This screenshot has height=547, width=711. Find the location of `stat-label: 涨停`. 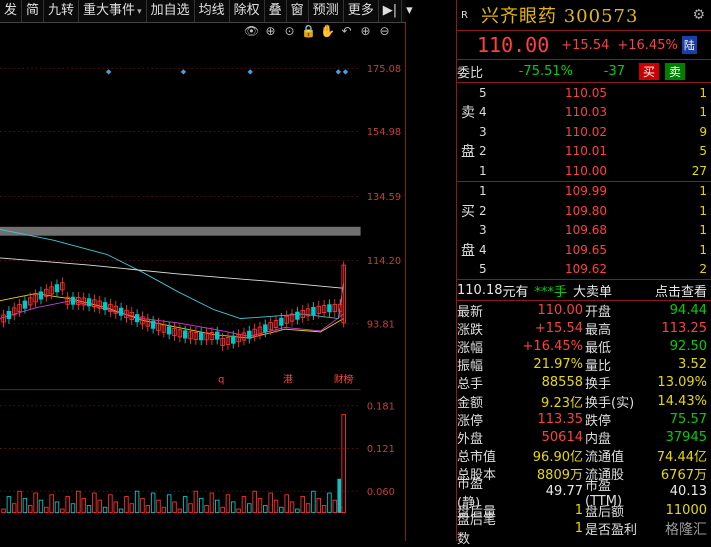

stat-label: 涨停 is located at coordinates (470, 421).